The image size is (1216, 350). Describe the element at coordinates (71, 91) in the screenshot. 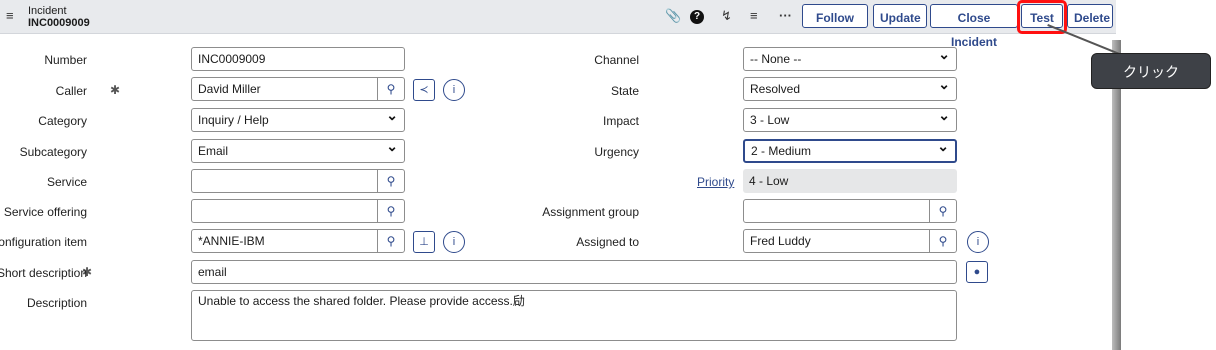

I see `caller-label: Caller` at that location.